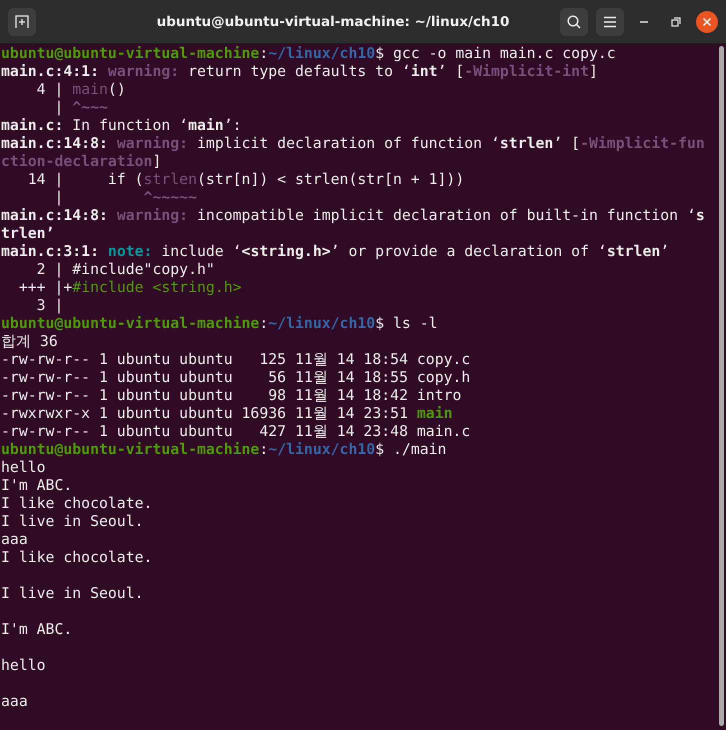  I want to click on terminal-line: ubuntu@ubuntu-virtual-machine:~/linux/ch10$ ls -l, so click(220, 324).